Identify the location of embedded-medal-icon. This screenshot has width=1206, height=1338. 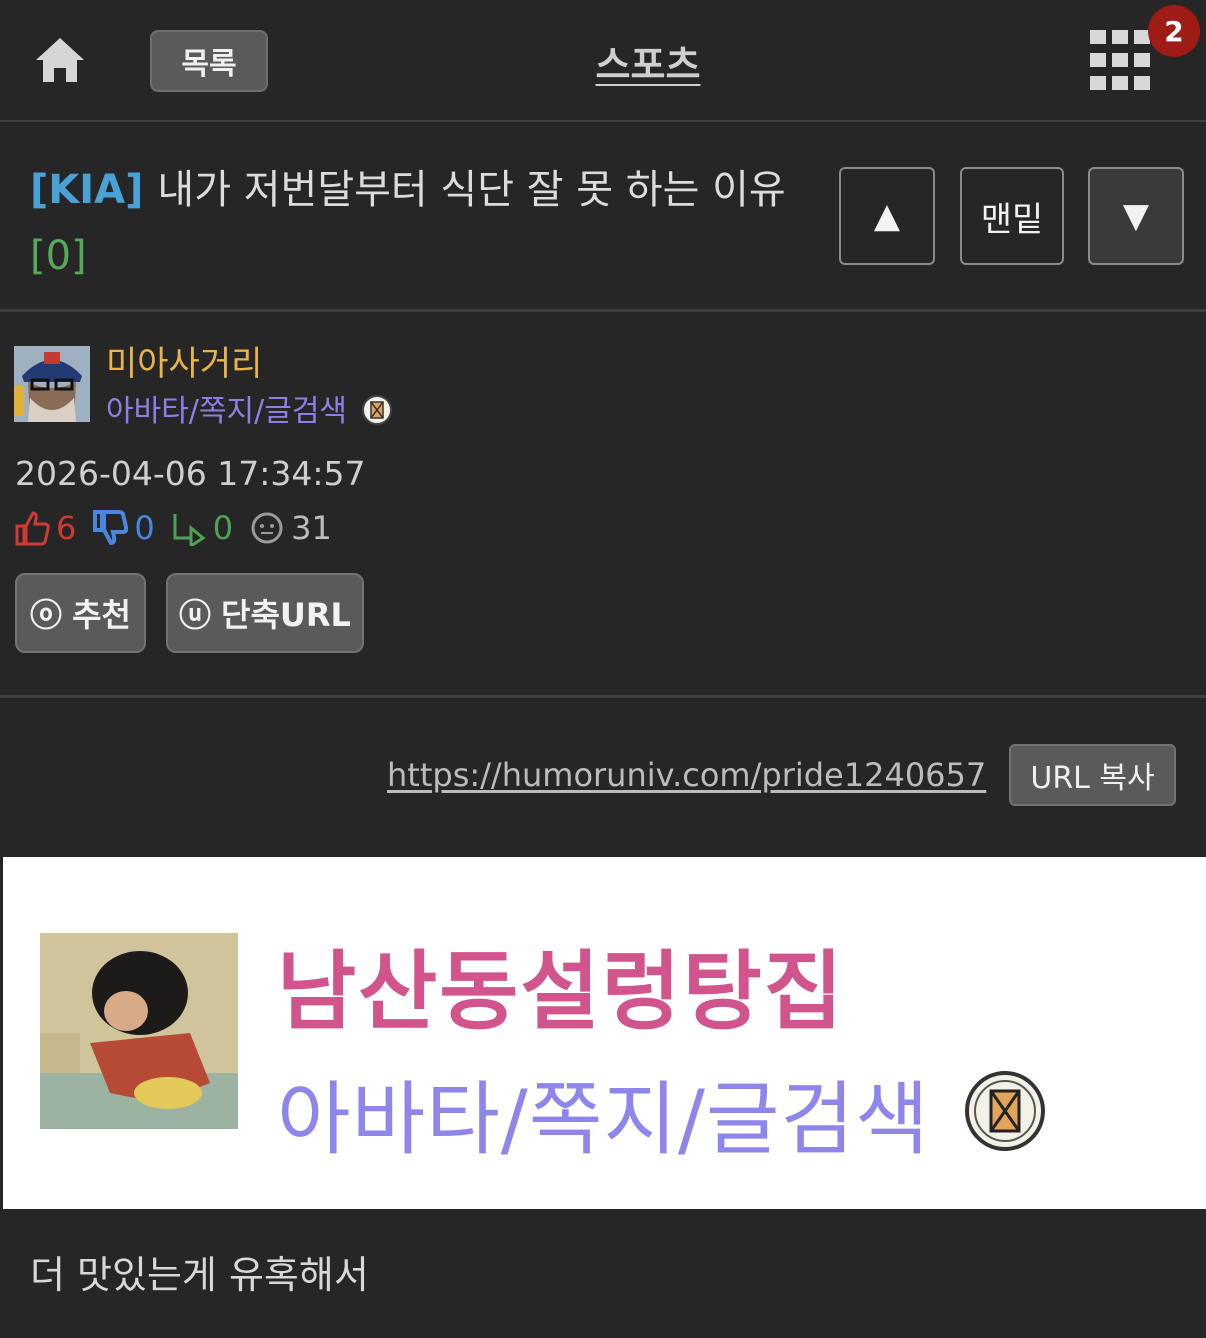
(1005, 1111).